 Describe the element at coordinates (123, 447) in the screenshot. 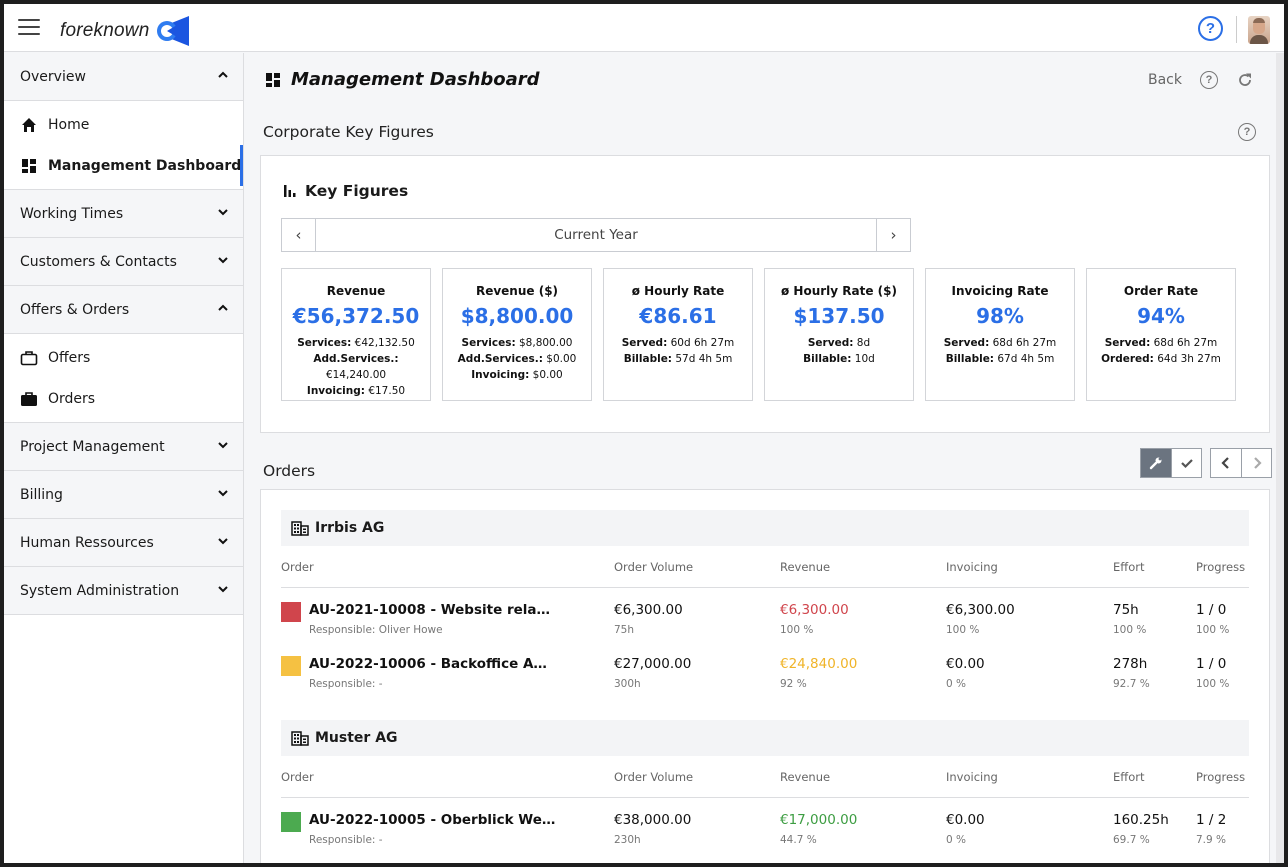

I see `sidebar-group-project-management: Project Management` at that location.